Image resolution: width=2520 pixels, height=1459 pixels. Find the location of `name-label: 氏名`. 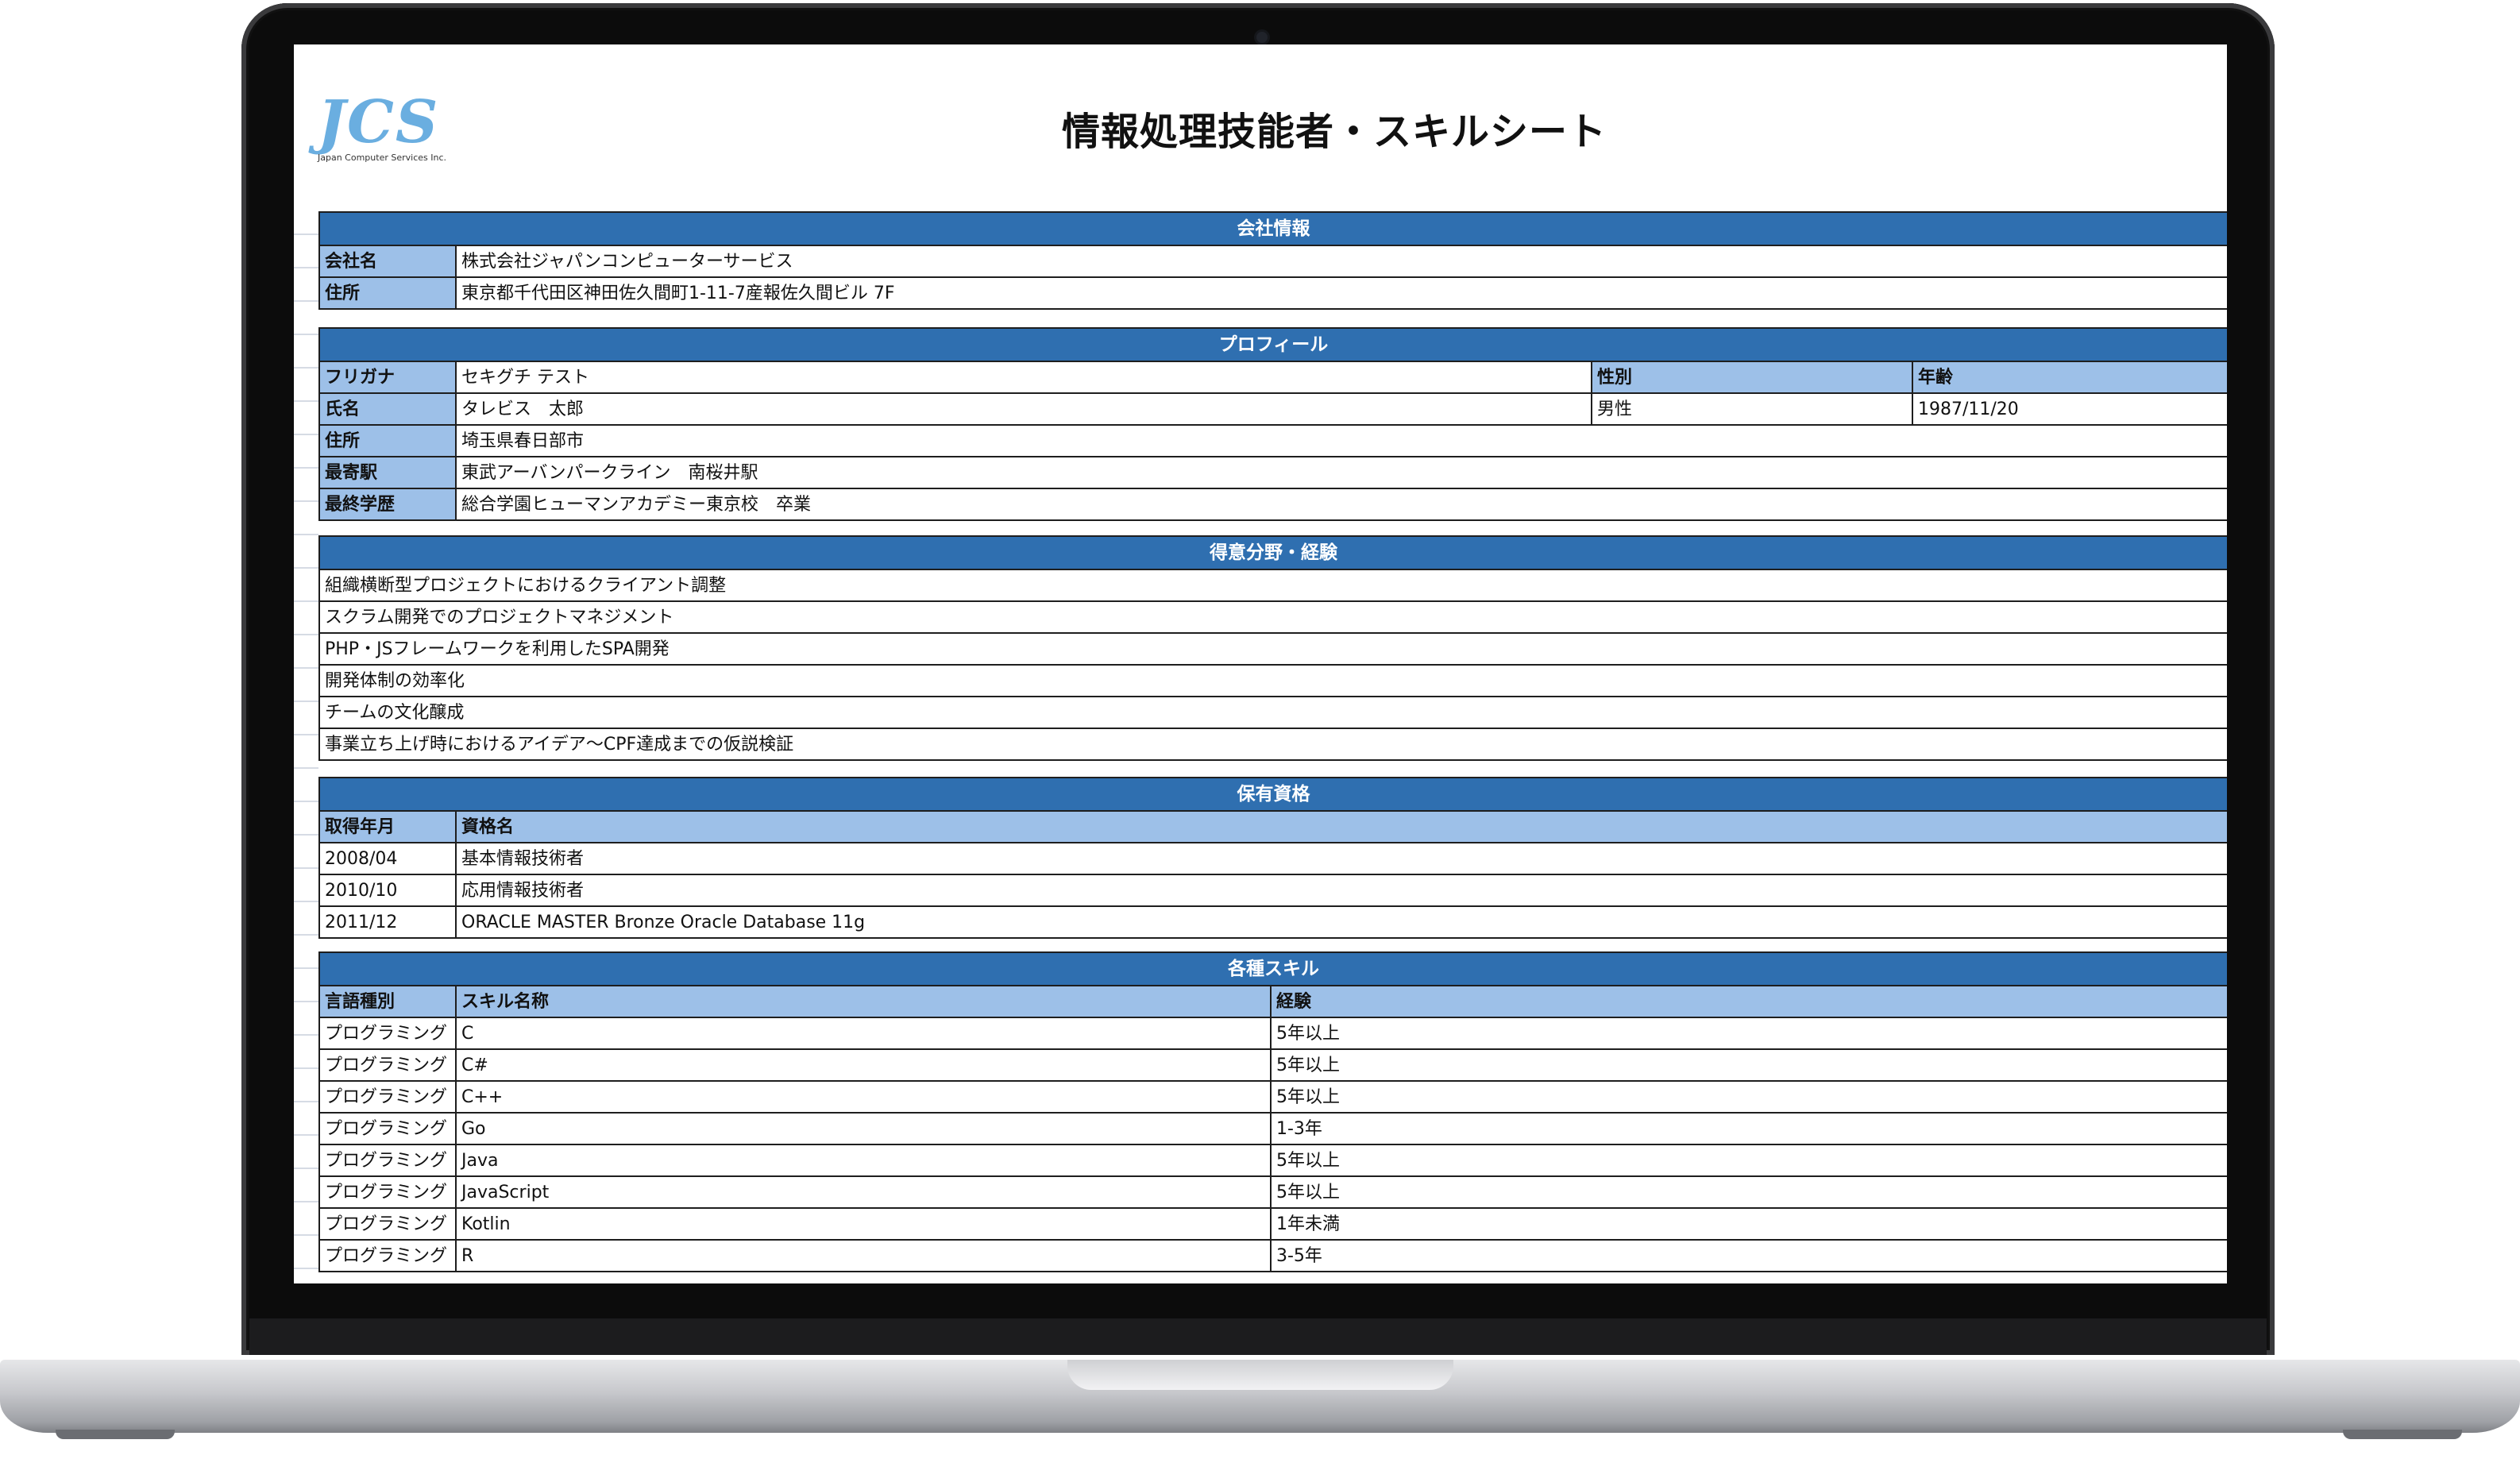

name-label: 氏名 is located at coordinates (388, 410).